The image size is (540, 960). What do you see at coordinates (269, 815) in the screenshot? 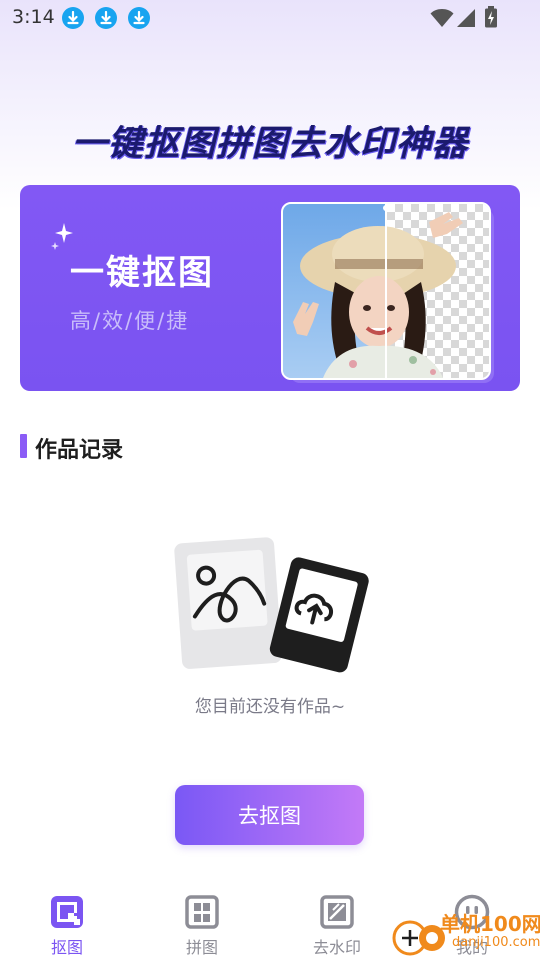
I see `go-cutout-button: 去抠图` at bounding box center [269, 815].